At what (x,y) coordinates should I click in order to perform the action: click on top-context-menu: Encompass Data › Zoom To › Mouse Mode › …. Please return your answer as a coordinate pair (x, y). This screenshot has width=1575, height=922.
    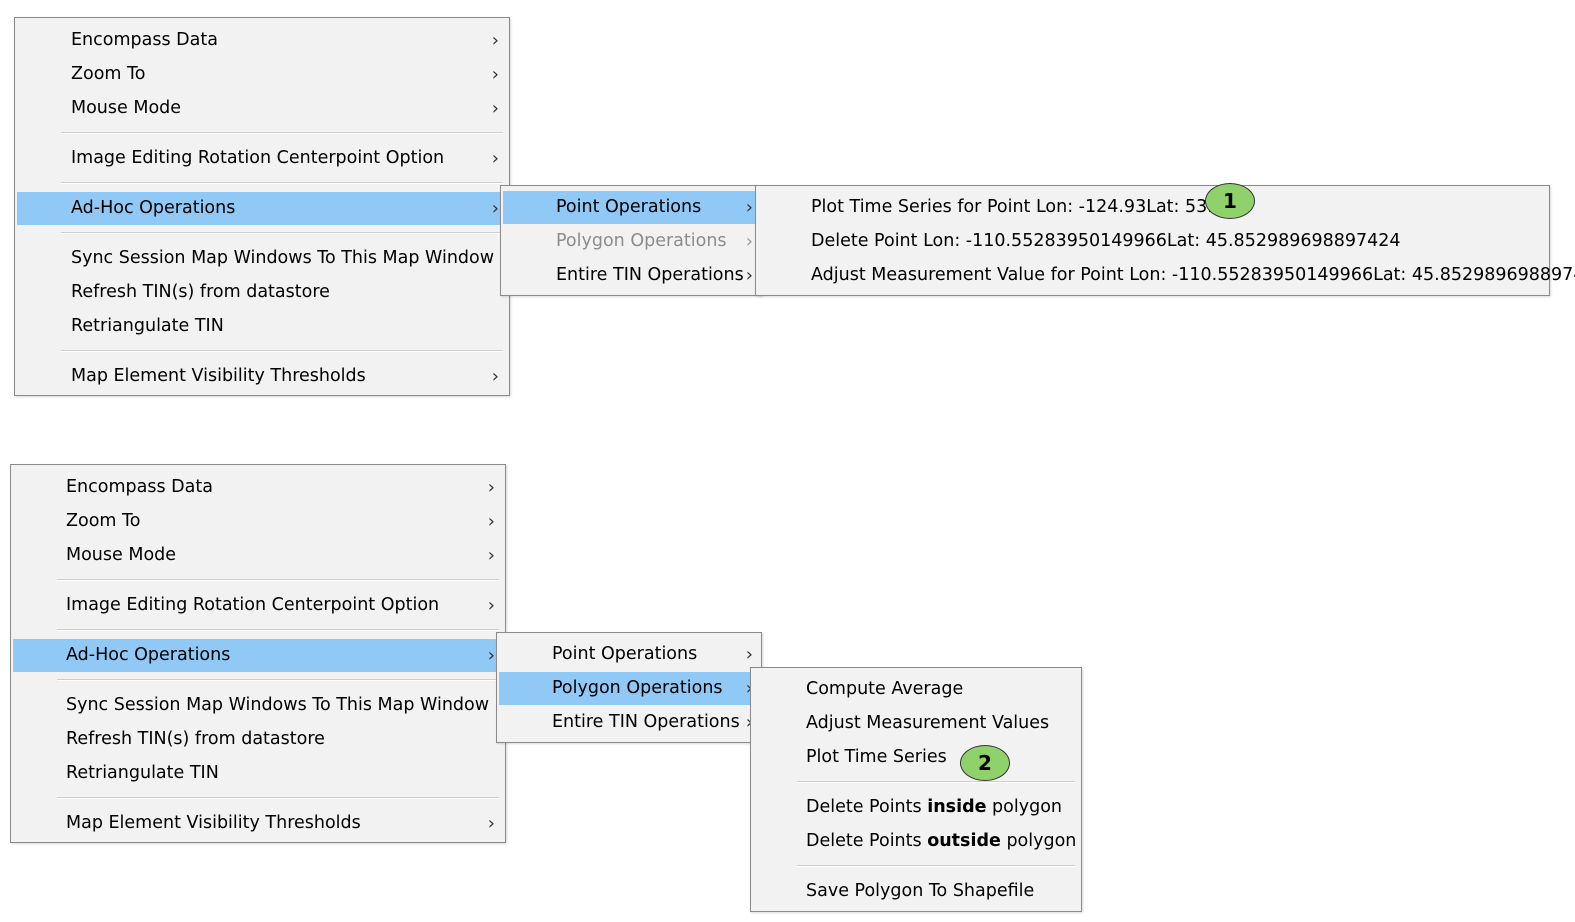
    Looking at the image, I should click on (262, 206).